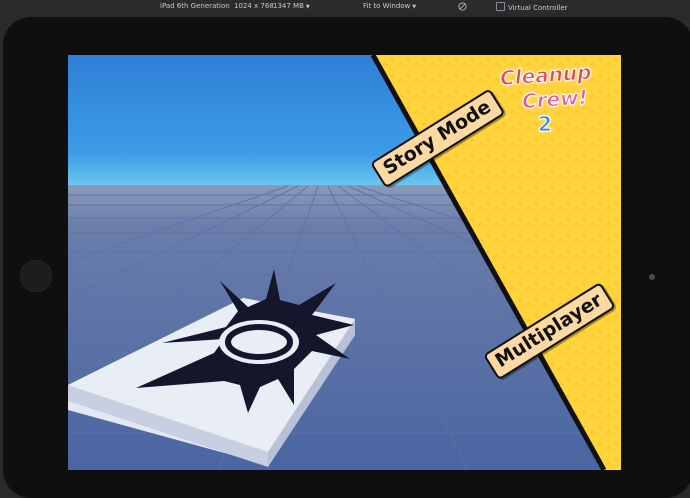 The width and height of the screenshot is (690, 498). I want to click on logo-number: 2, so click(545, 124).